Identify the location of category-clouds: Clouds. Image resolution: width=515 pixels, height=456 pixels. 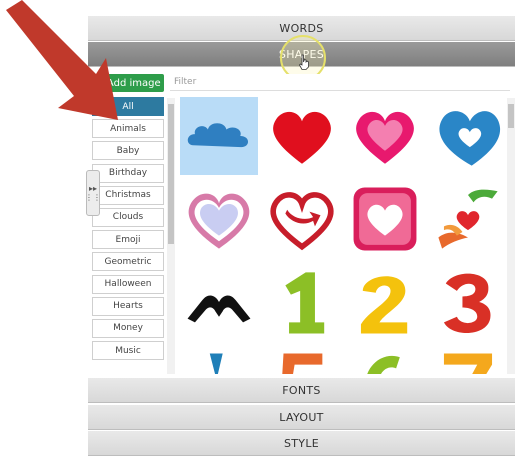
(128, 217).